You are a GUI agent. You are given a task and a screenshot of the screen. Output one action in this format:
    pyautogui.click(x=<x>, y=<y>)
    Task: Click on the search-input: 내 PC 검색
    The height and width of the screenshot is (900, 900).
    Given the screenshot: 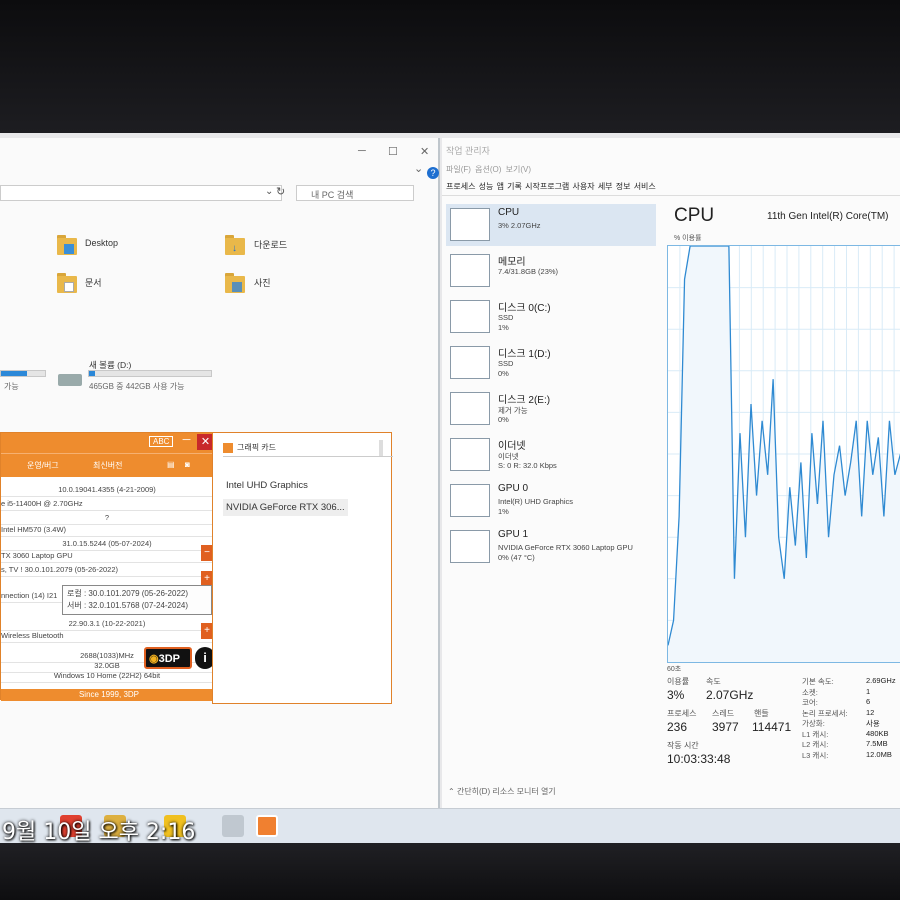 What is the action you would take?
    pyautogui.click(x=355, y=193)
    